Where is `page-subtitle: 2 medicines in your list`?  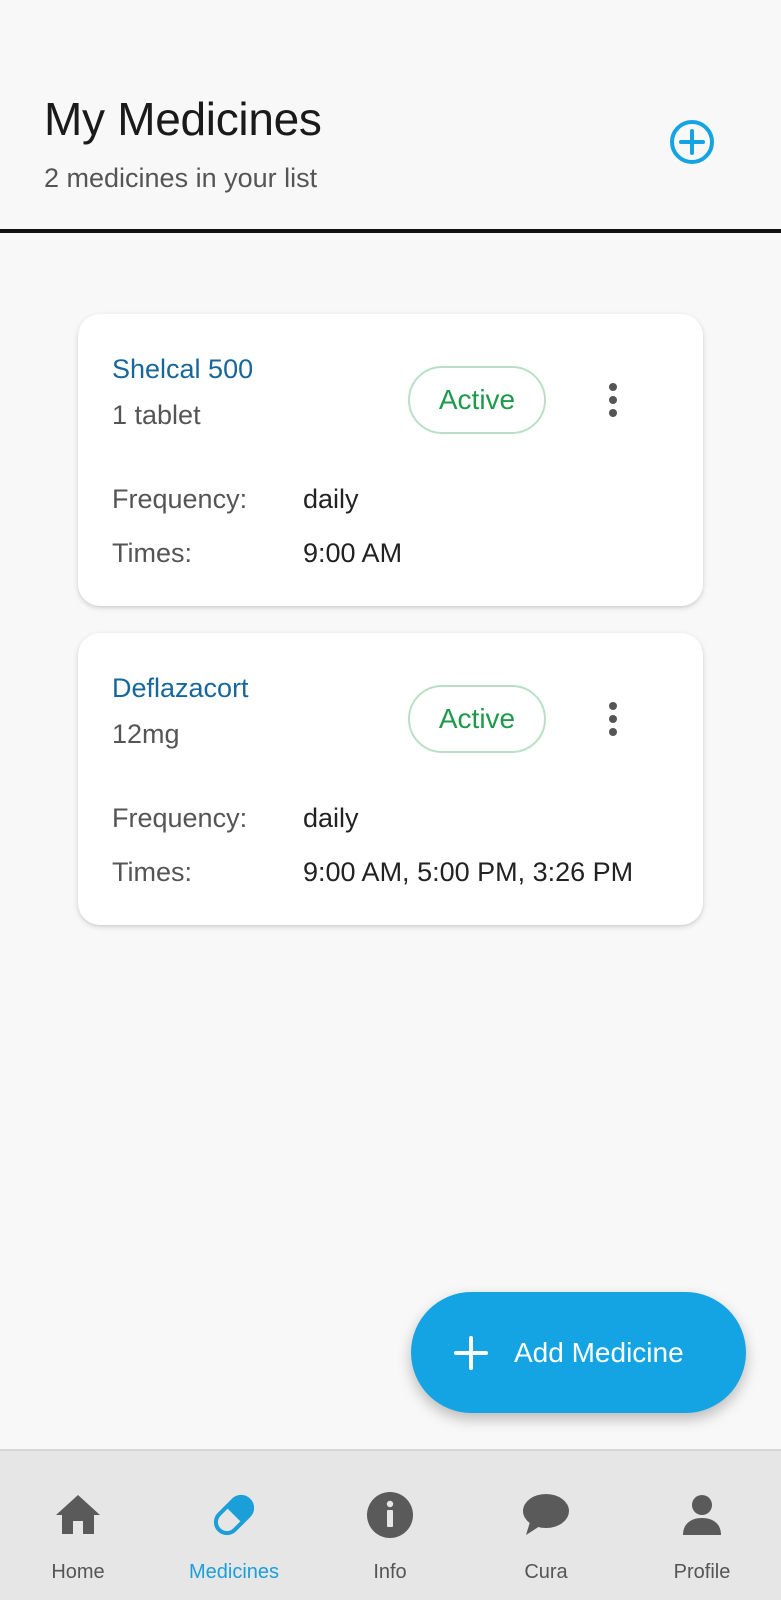
page-subtitle: 2 medicines in your list is located at coordinates (181, 178).